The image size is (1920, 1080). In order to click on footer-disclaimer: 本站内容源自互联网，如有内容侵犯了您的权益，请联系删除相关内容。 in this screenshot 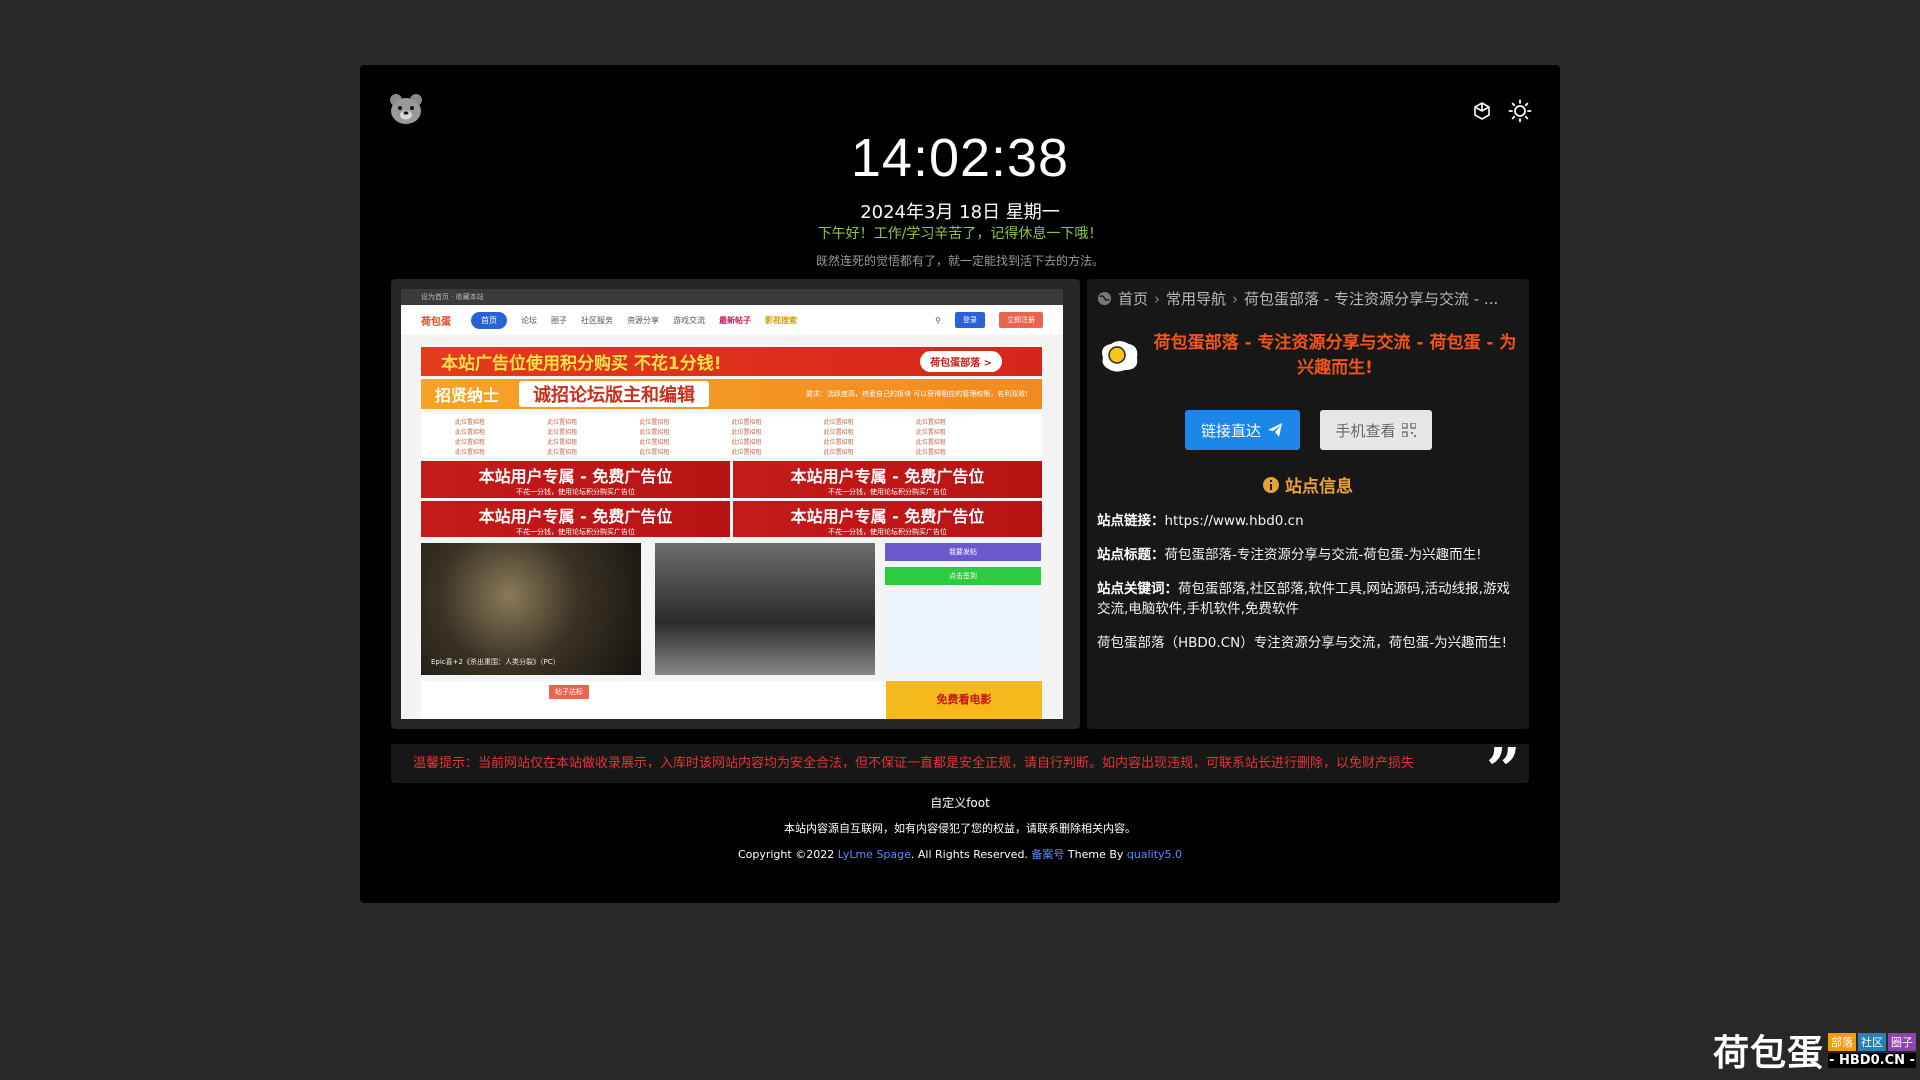, I will do `click(960, 828)`.